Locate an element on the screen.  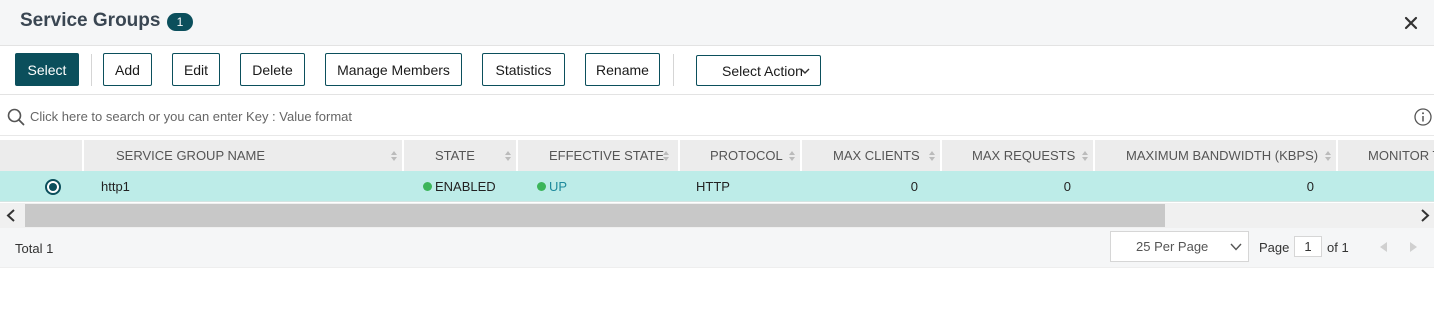
state-label: ENABLED is located at coordinates (465, 186).